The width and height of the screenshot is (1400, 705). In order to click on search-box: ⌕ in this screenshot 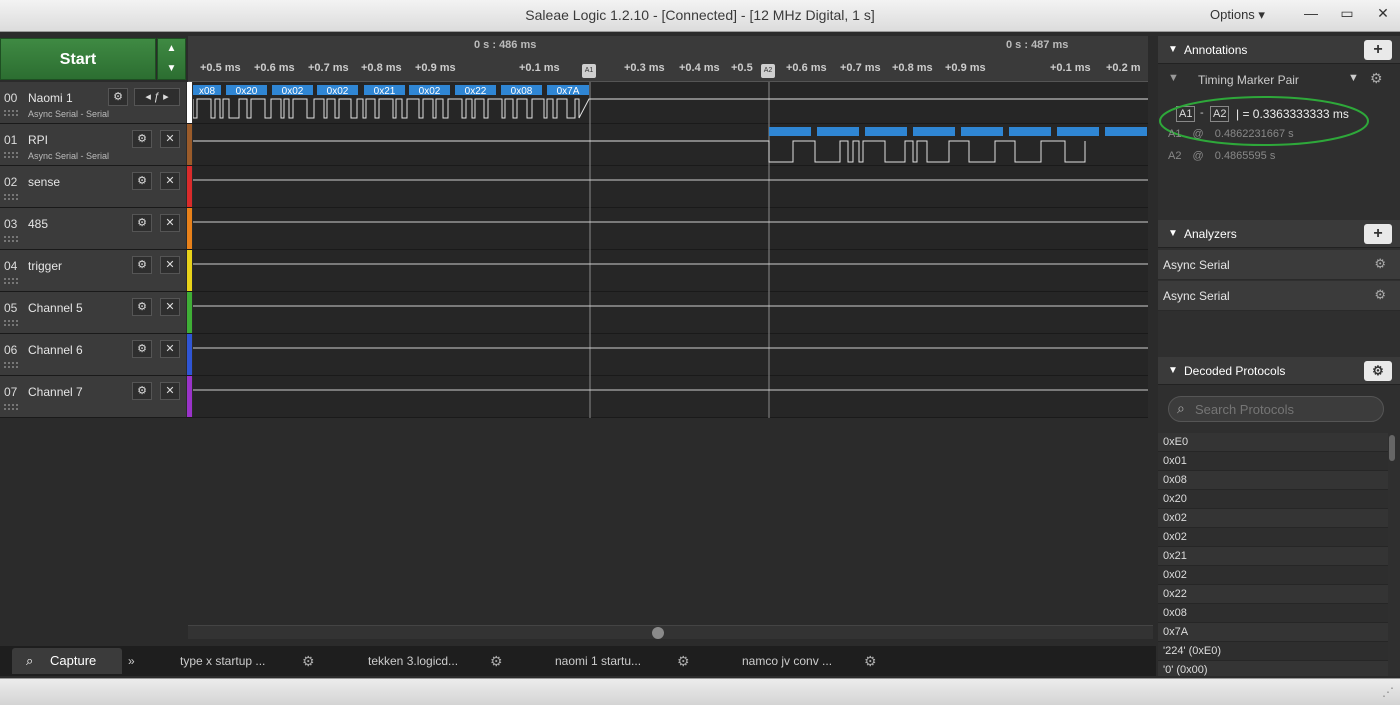, I will do `click(1276, 409)`.